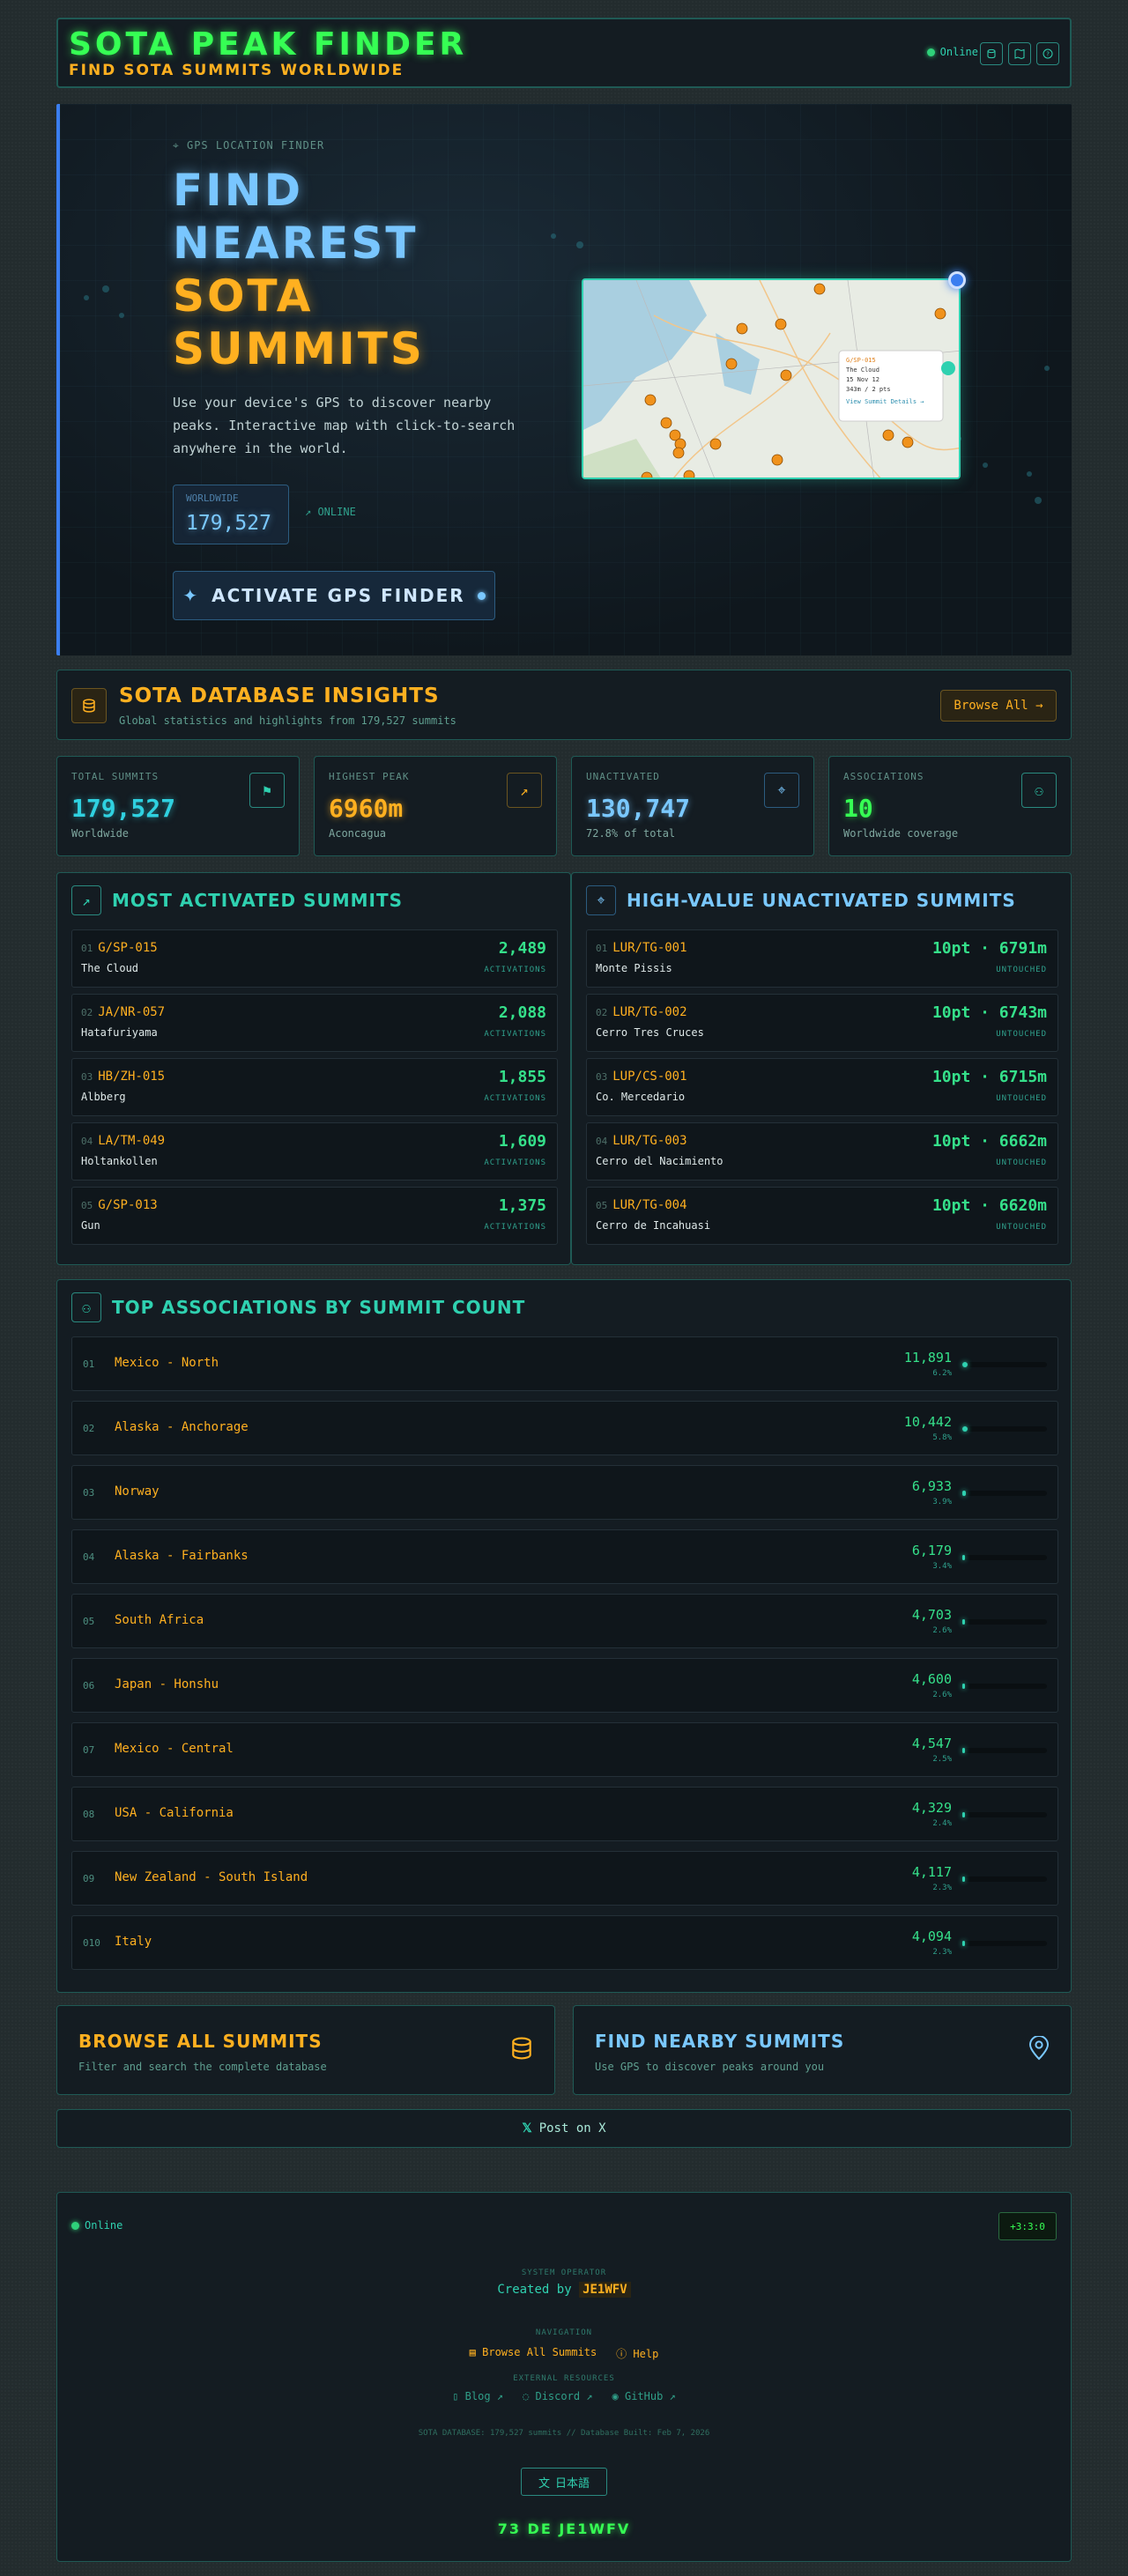 This screenshot has width=1128, height=2576. I want to click on association-name: Mexico - North, so click(167, 1363).